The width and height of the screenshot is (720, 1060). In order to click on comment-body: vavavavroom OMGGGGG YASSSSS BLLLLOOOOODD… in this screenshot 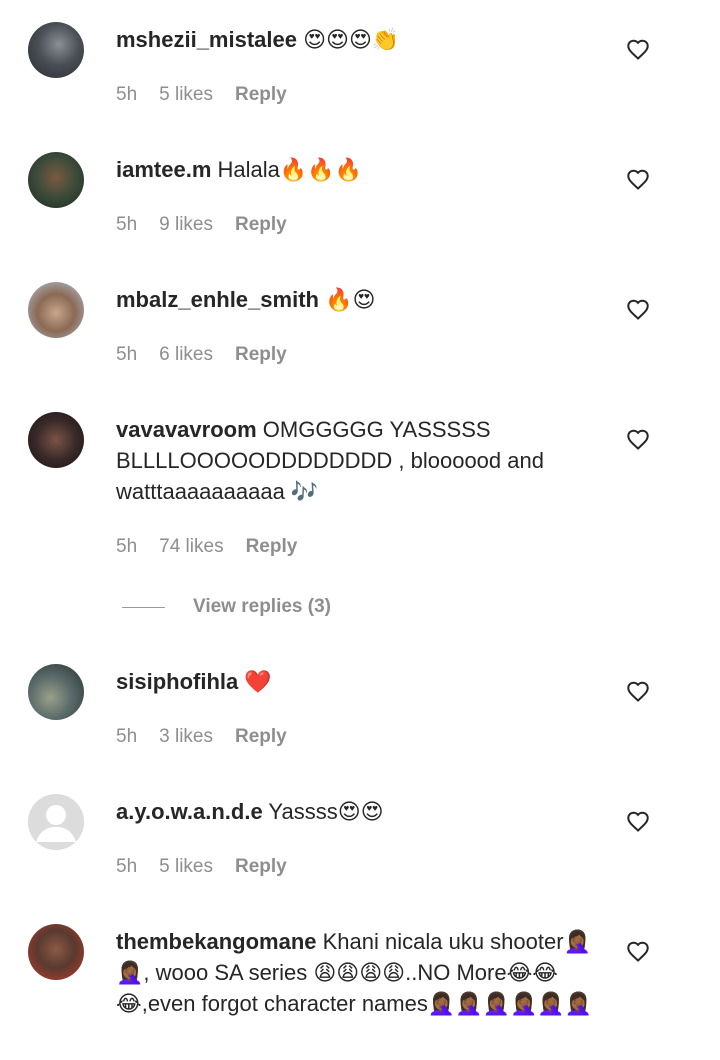, I will do `click(356, 460)`.